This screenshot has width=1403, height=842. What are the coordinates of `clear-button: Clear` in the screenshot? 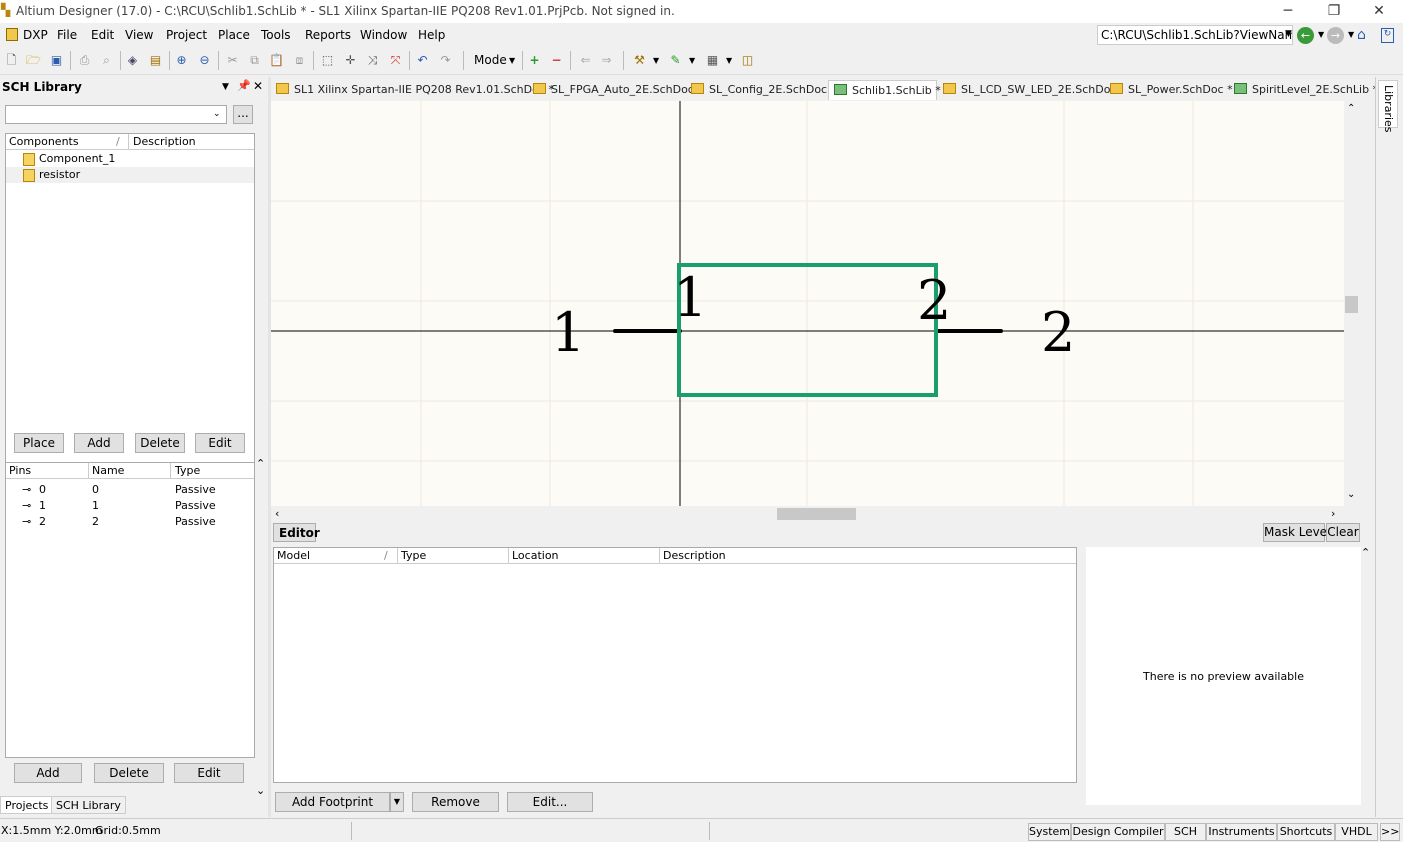 It's located at (1343, 532).